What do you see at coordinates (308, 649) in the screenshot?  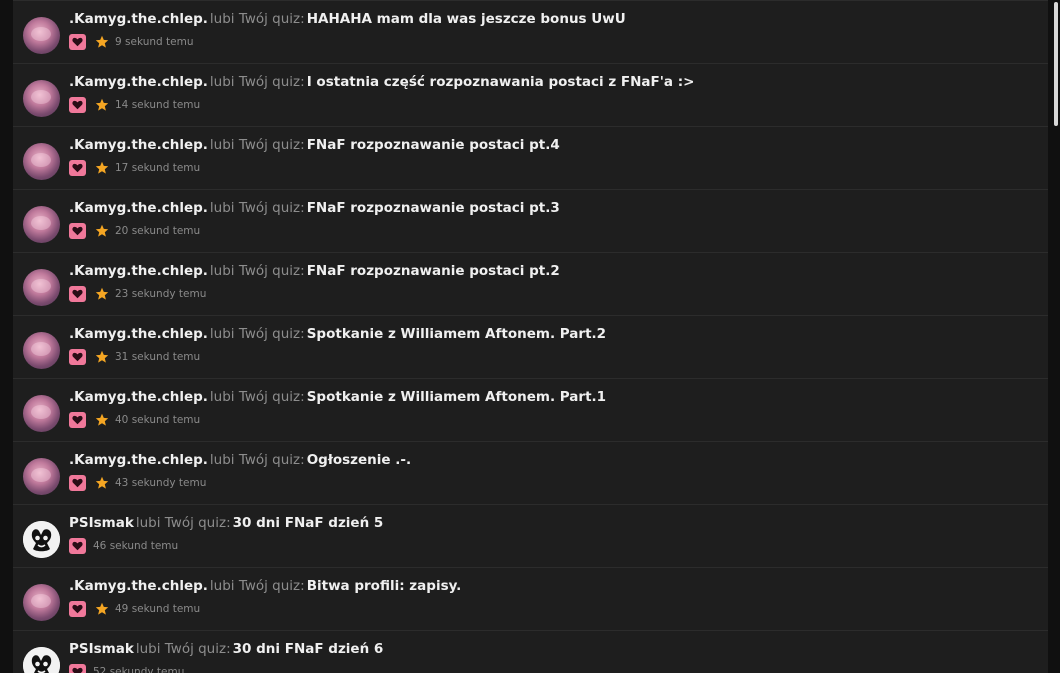 I see `quiz-title-link: 30 dni FNaF dzień 6` at bounding box center [308, 649].